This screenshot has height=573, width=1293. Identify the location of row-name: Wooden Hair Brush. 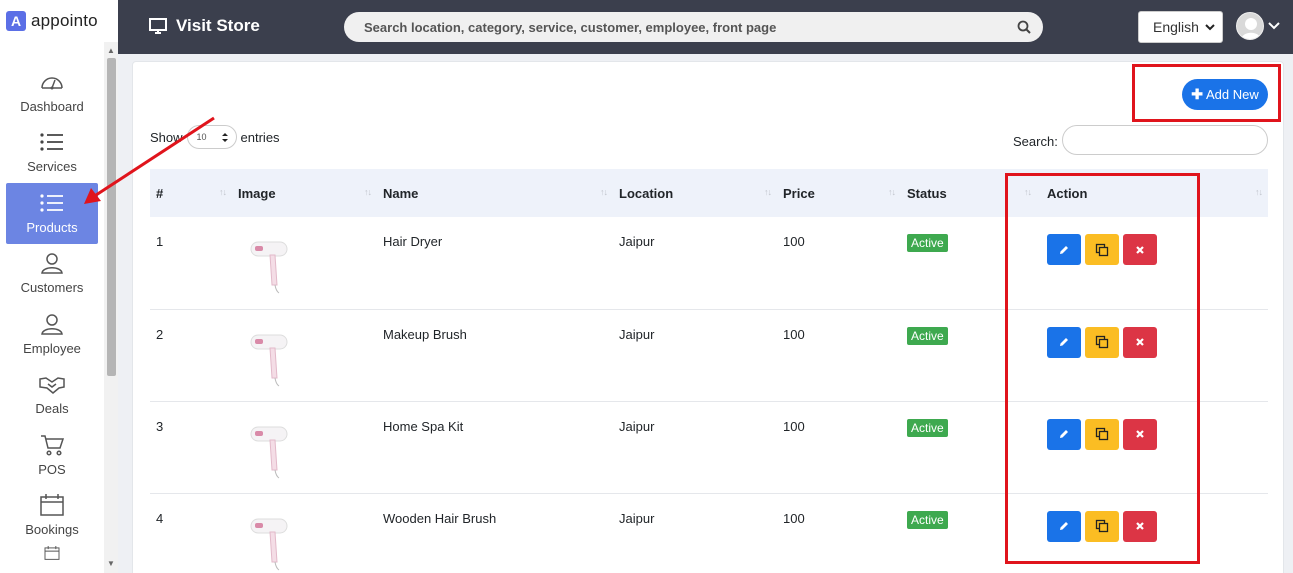
(440, 518).